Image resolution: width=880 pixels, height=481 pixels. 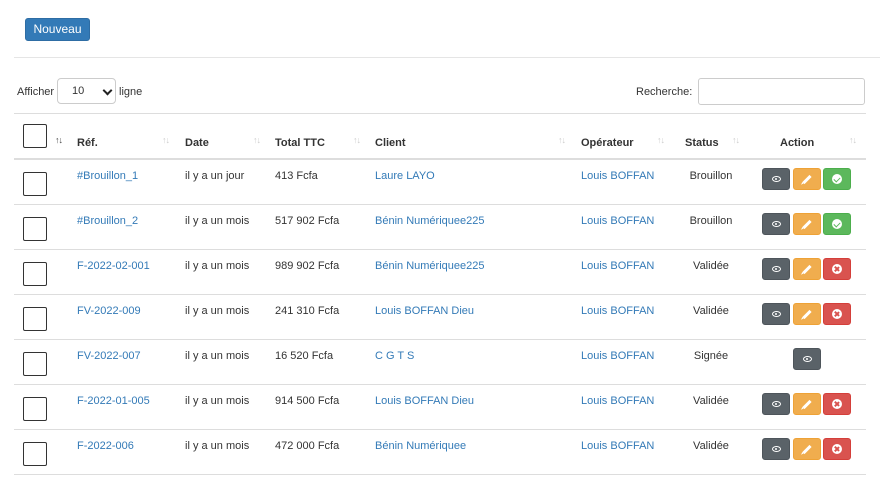 What do you see at coordinates (57, 29) in the screenshot?
I see `new-button: Nouveau` at bounding box center [57, 29].